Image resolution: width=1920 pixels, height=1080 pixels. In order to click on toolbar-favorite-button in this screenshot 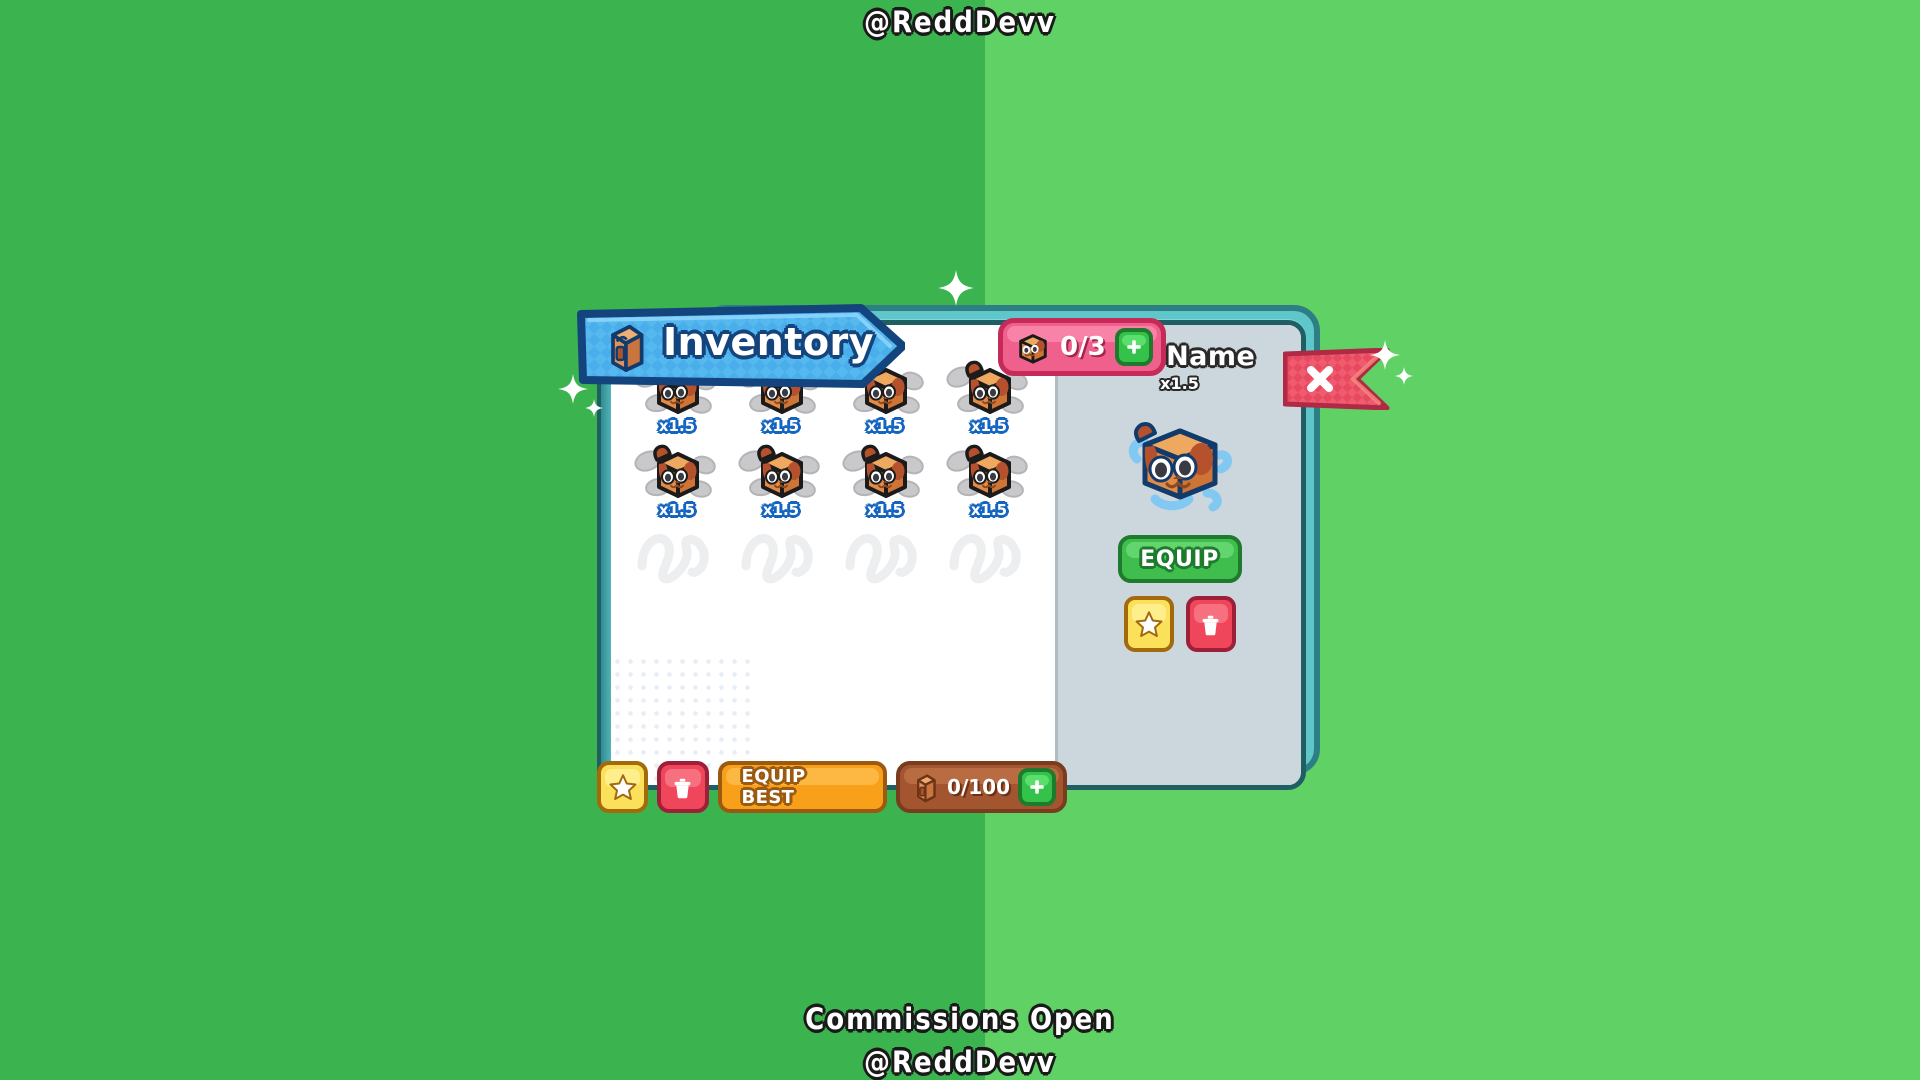, I will do `click(623, 787)`.